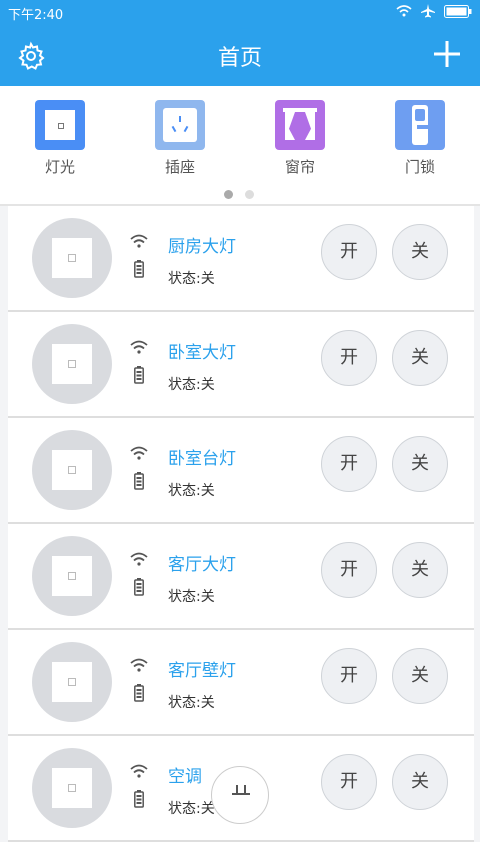 This screenshot has width=480, height=842. What do you see at coordinates (240, 145) in the screenshot?
I see `category-bar: 灯光 插座 窗帘 门锁` at bounding box center [240, 145].